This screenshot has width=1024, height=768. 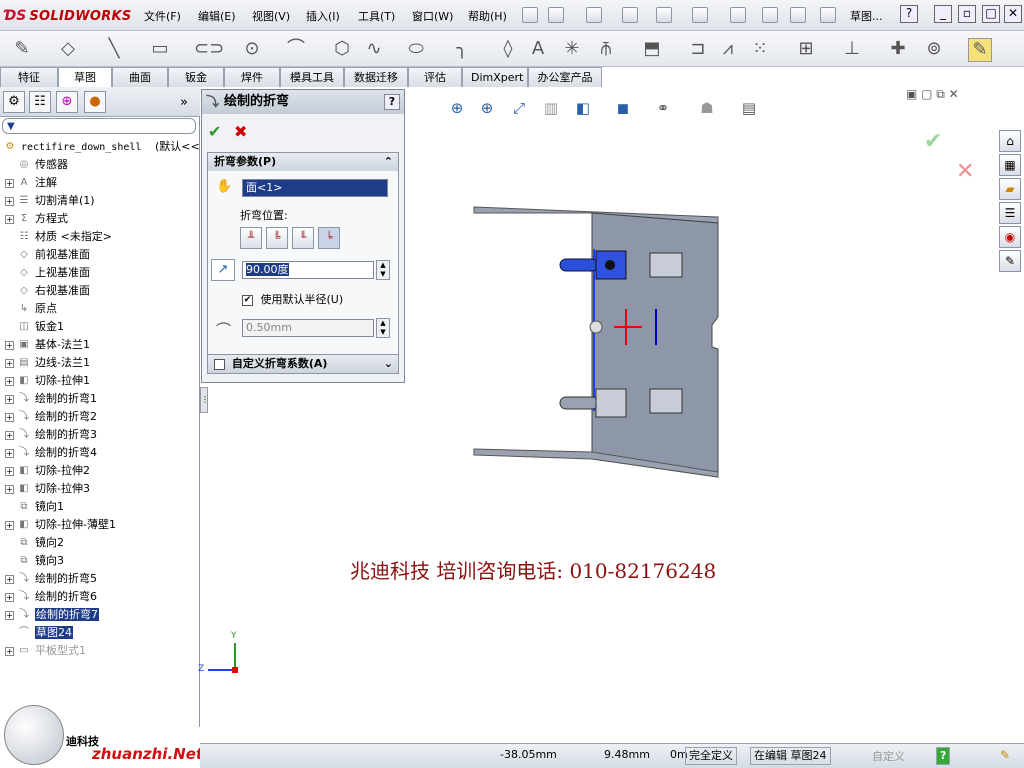 What do you see at coordinates (100, 453) in the screenshot?
I see `tree-item: + ⤵ 绘制的折弯4` at bounding box center [100, 453].